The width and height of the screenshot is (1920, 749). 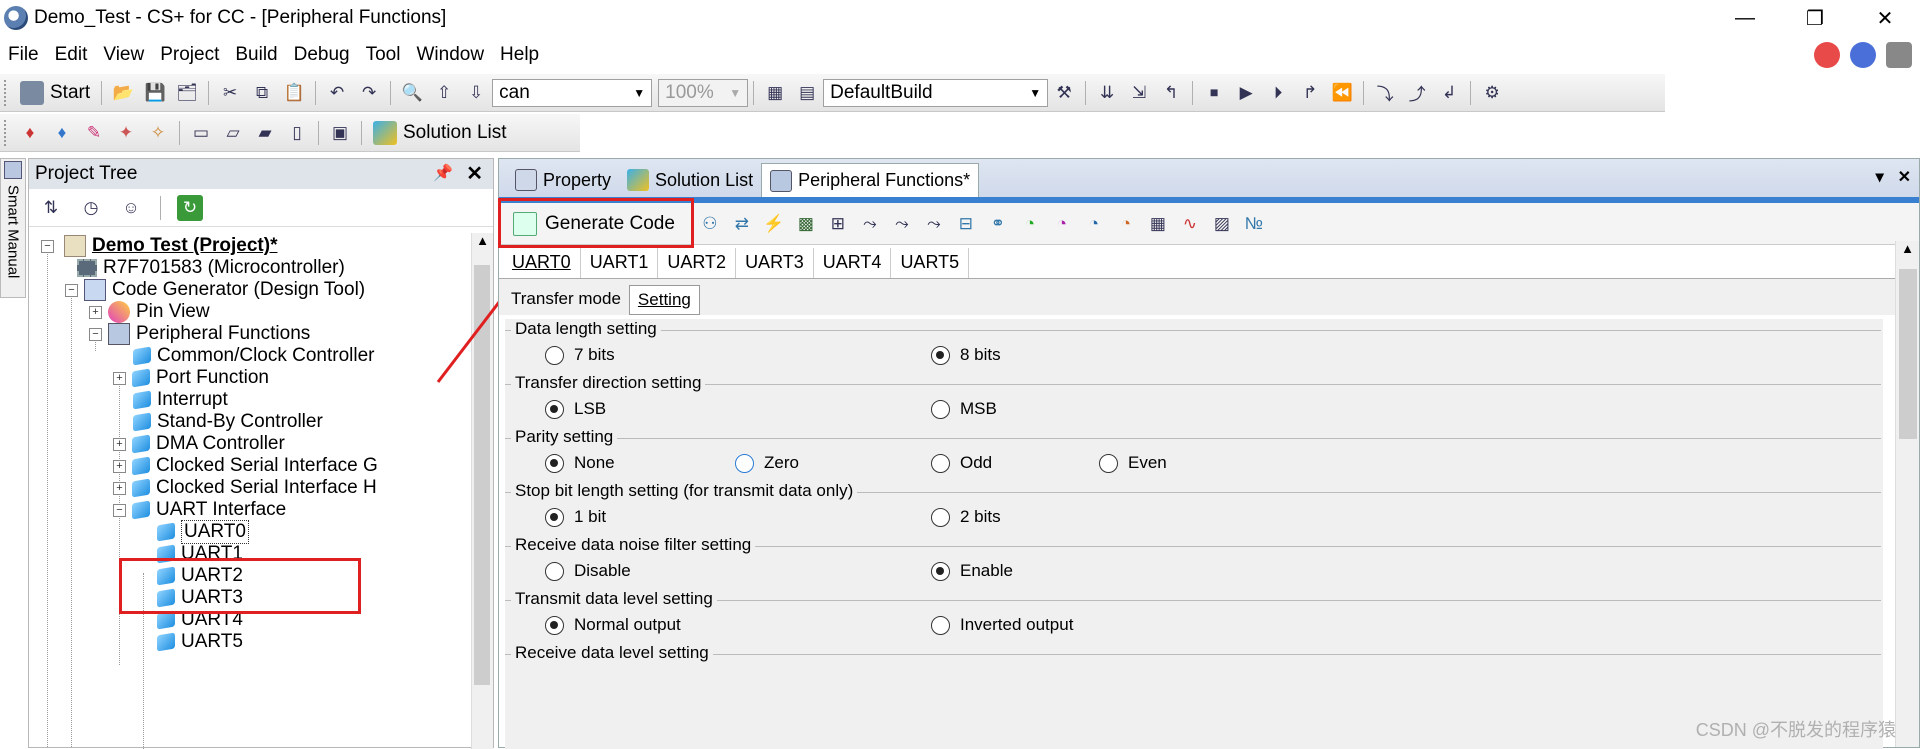 I want to click on tab-setting: Setting, so click(x=664, y=300).